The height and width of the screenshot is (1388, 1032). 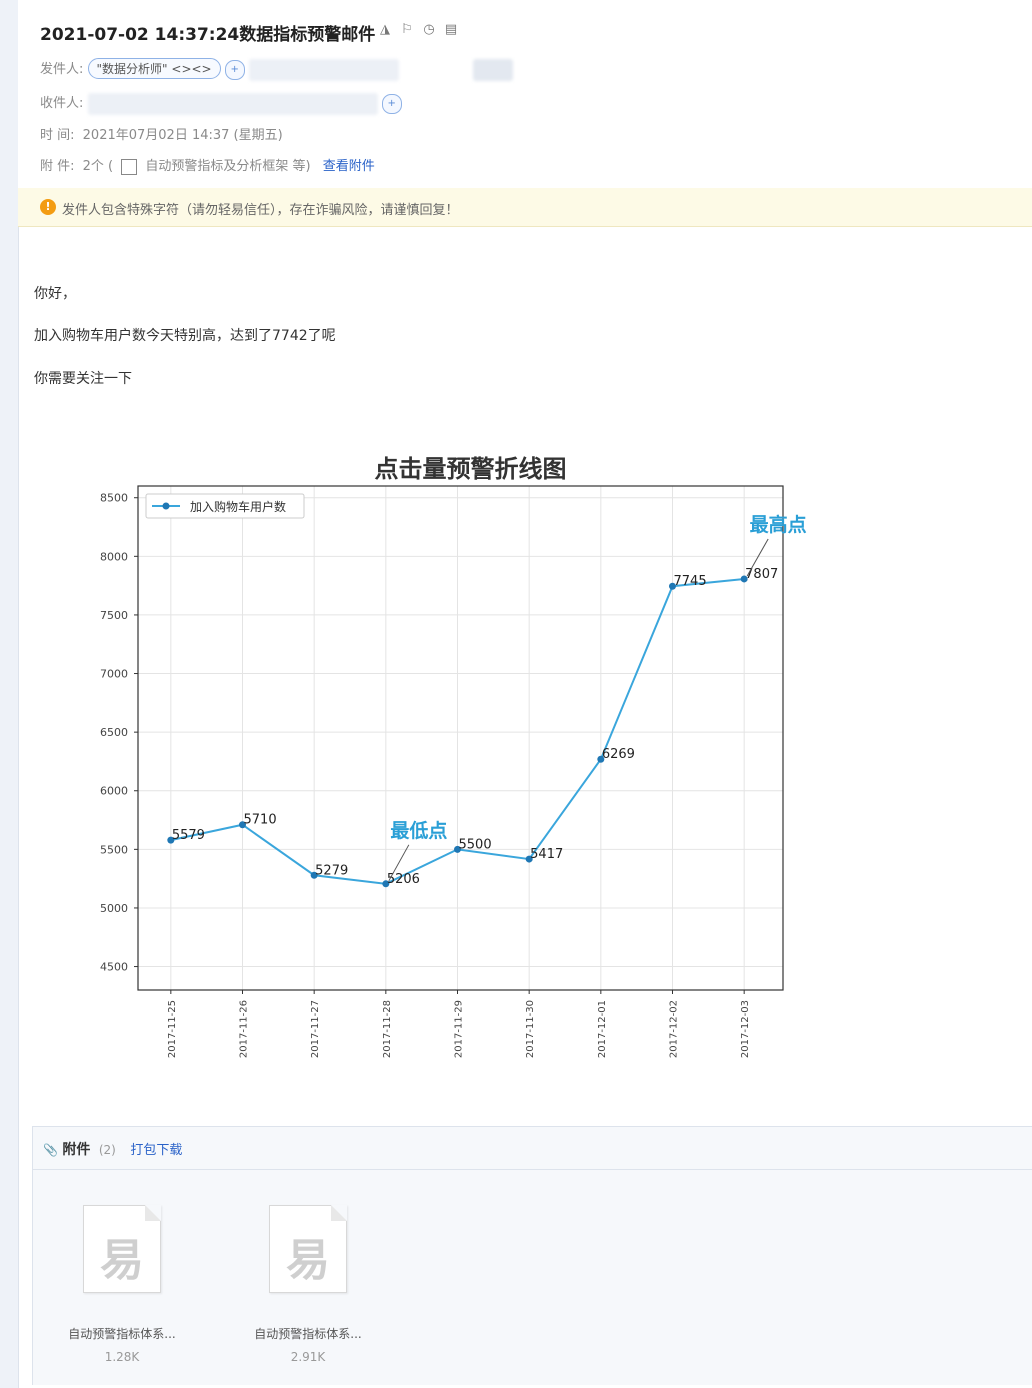 I want to click on y-tick-label: 7500, so click(x=114, y=615).